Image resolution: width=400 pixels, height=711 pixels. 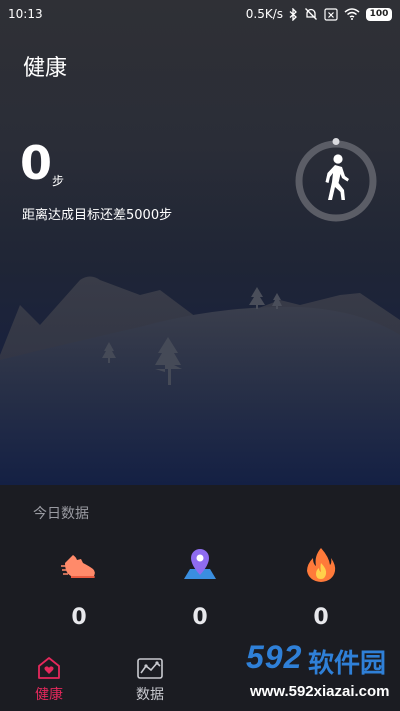 What do you see at coordinates (352, 14) in the screenshot?
I see `wifi-icon` at bounding box center [352, 14].